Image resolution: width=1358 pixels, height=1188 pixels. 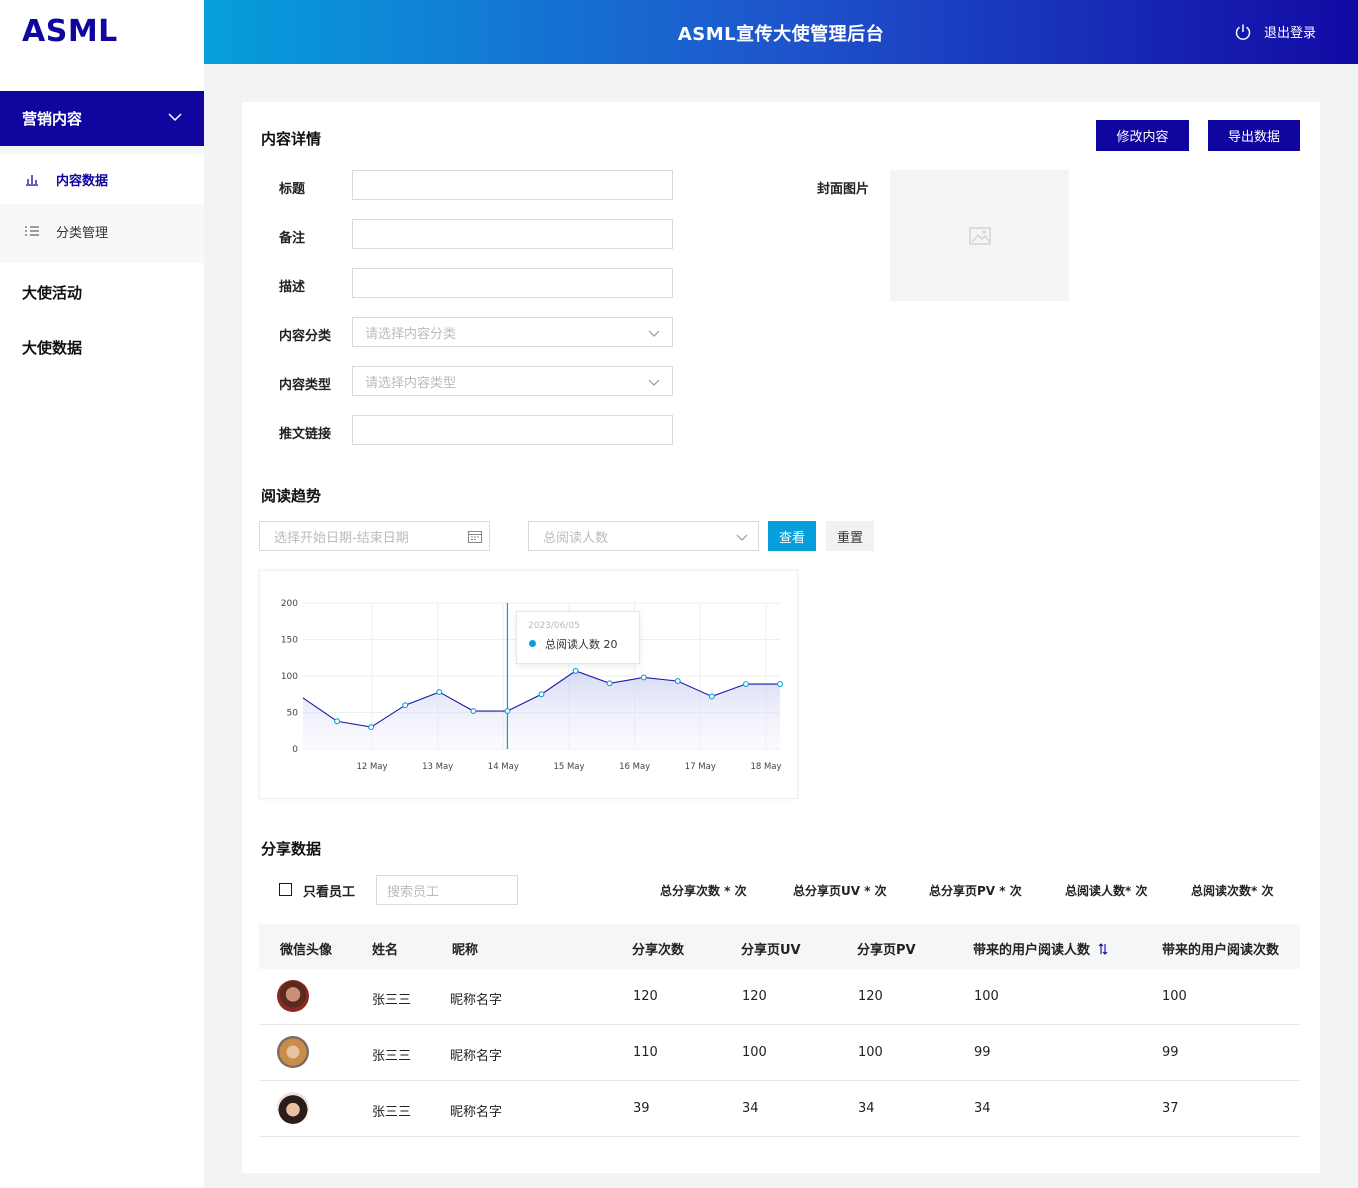 What do you see at coordinates (371, 767) in the screenshot?
I see `x-tick-label: 12 May` at bounding box center [371, 767].